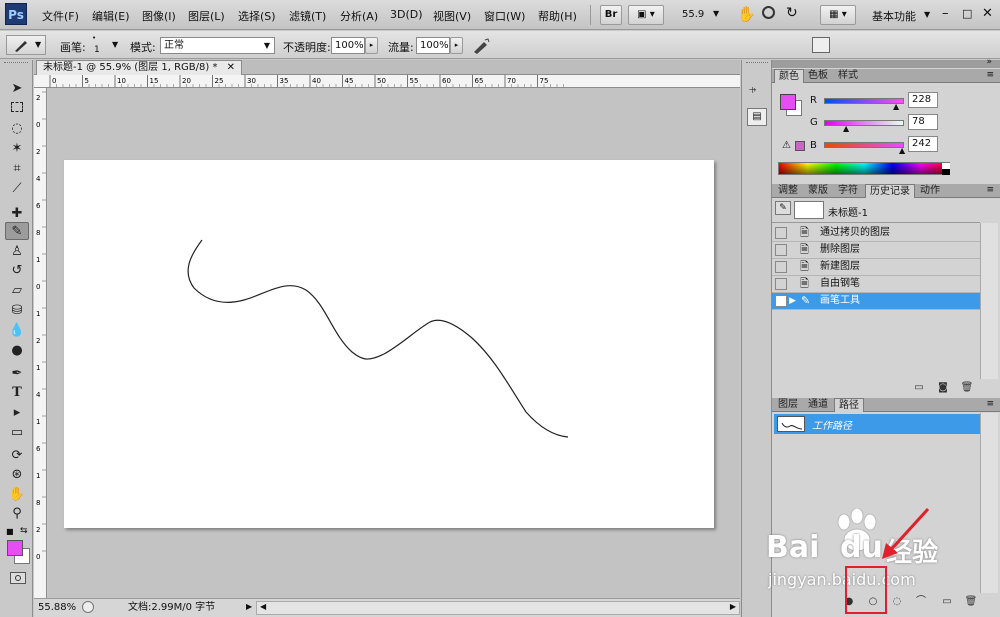 The height and width of the screenshot is (617, 1000). I want to click on history-panel-menu-icon: ≡, so click(990, 190).